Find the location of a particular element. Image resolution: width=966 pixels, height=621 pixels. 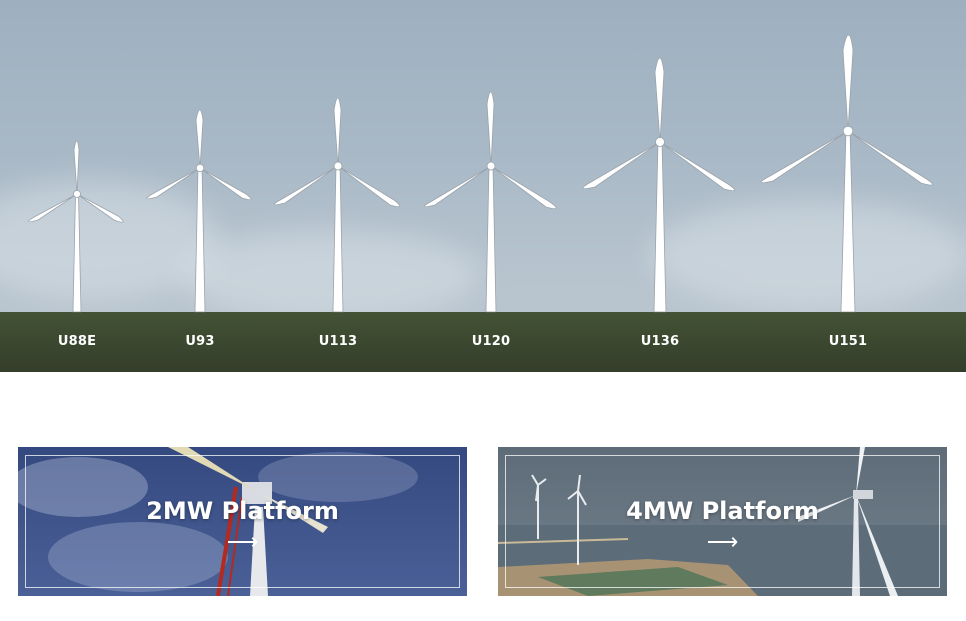

card-title: 2MW Platform is located at coordinates (242, 511).